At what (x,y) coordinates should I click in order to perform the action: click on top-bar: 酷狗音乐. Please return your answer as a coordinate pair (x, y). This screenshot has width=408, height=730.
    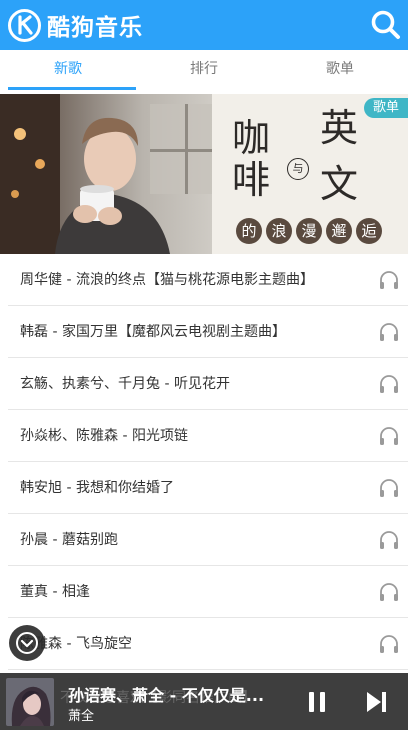
    Looking at the image, I should click on (204, 25).